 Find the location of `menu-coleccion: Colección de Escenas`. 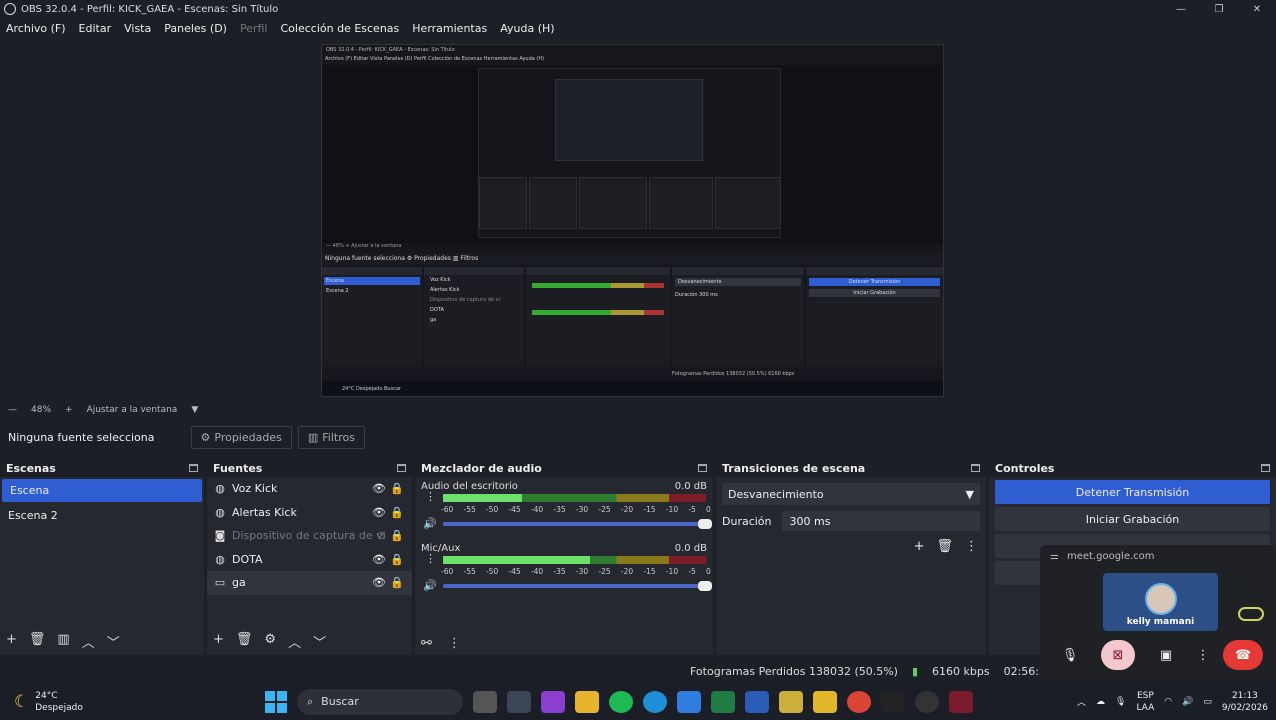

menu-coleccion: Colección de Escenas is located at coordinates (340, 28).